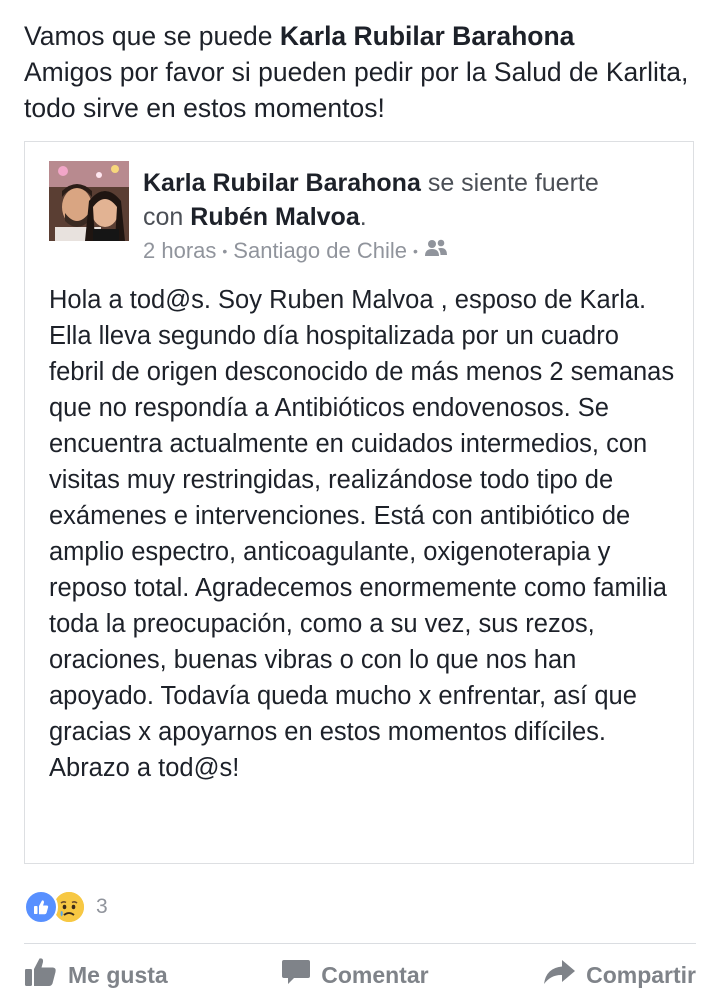 The height and width of the screenshot is (1006, 720). Describe the element at coordinates (320, 251) in the screenshot. I see `post-location: Santiago de Chile` at that location.